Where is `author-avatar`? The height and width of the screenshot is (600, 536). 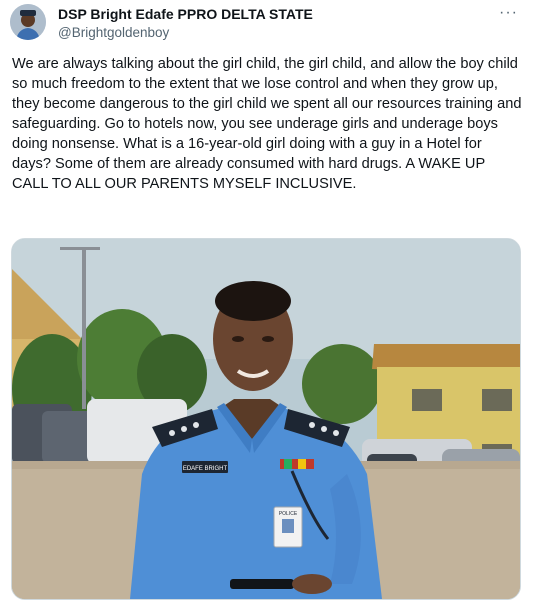
author-avatar is located at coordinates (28, 22).